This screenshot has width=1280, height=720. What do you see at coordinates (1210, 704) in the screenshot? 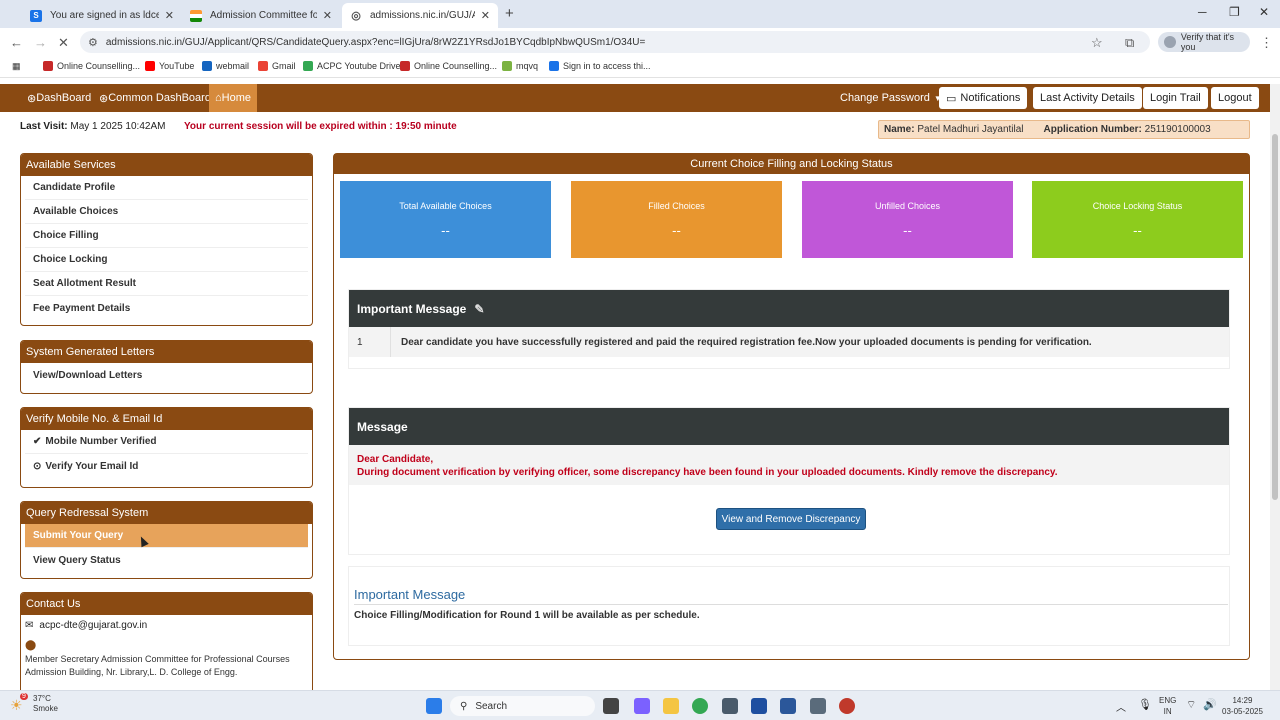
I see `volume-icon: 🔊` at bounding box center [1210, 704].